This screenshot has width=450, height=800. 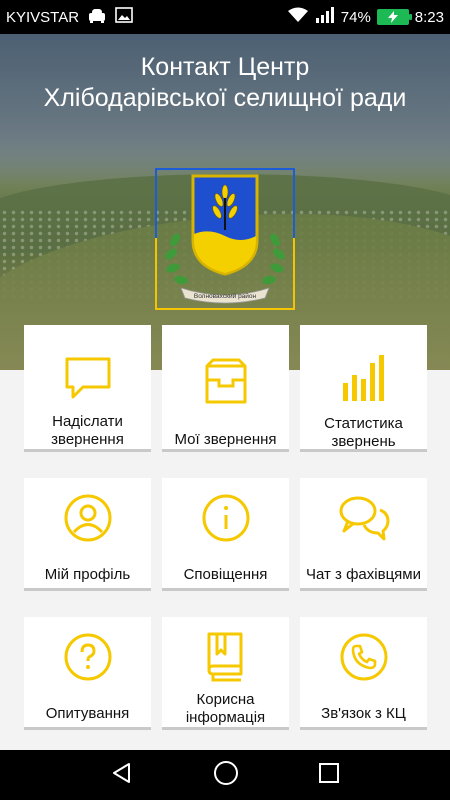 What do you see at coordinates (88, 657) in the screenshot?
I see `question-icon` at bounding box center [88, 657].